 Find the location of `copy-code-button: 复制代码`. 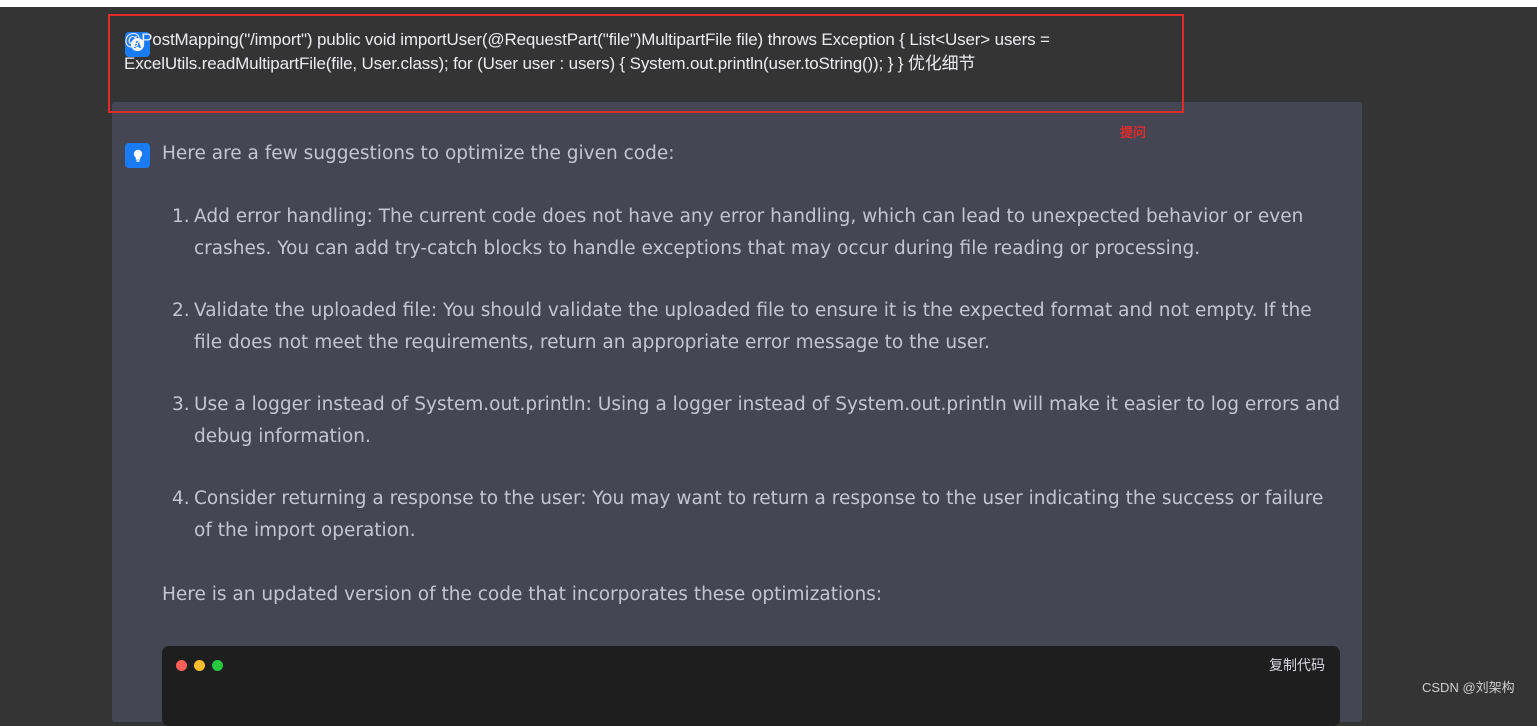

copy-code-button: 复制代码 is located at coordinates (1297, 665).